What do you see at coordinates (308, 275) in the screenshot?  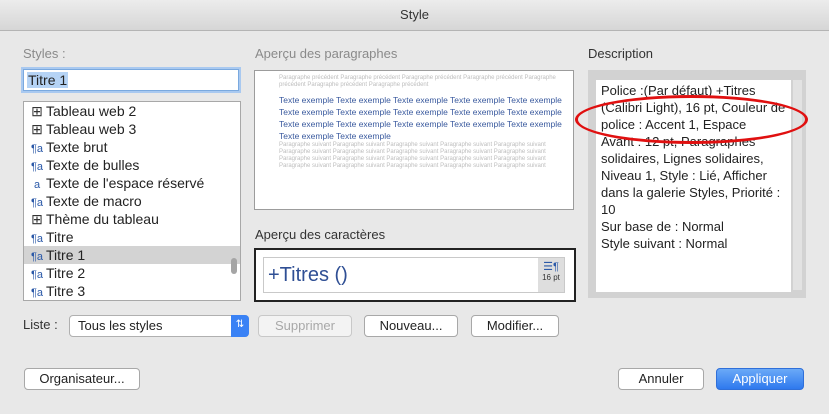 I see `character-preview-text: +Titres ()` at bounding box center [308, 275].